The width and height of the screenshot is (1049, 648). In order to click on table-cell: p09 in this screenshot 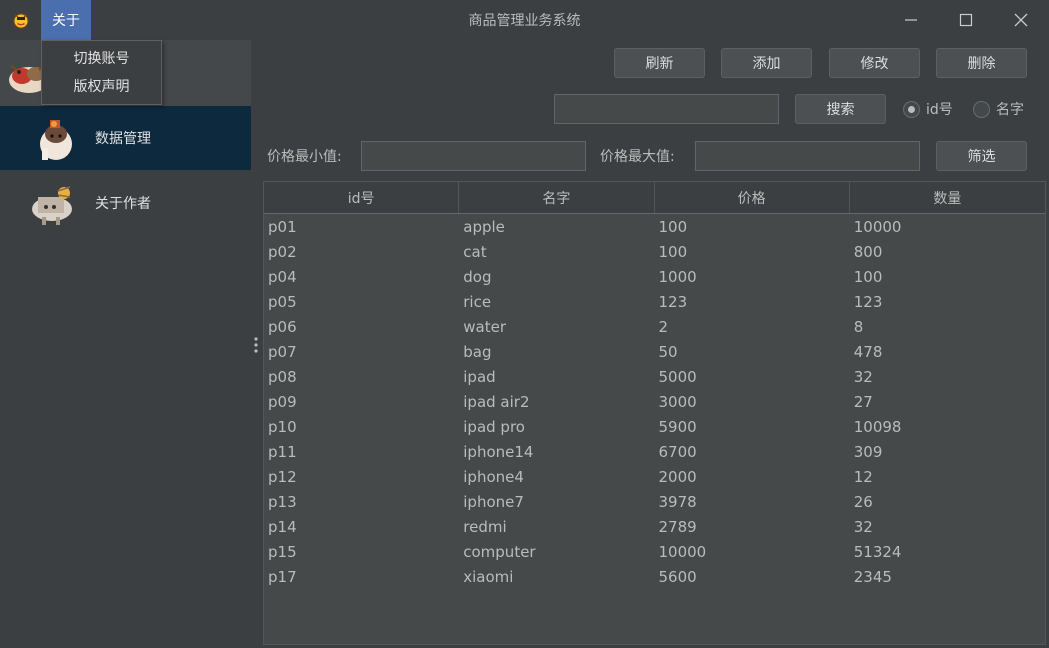, I will do `click(282, 401)`.